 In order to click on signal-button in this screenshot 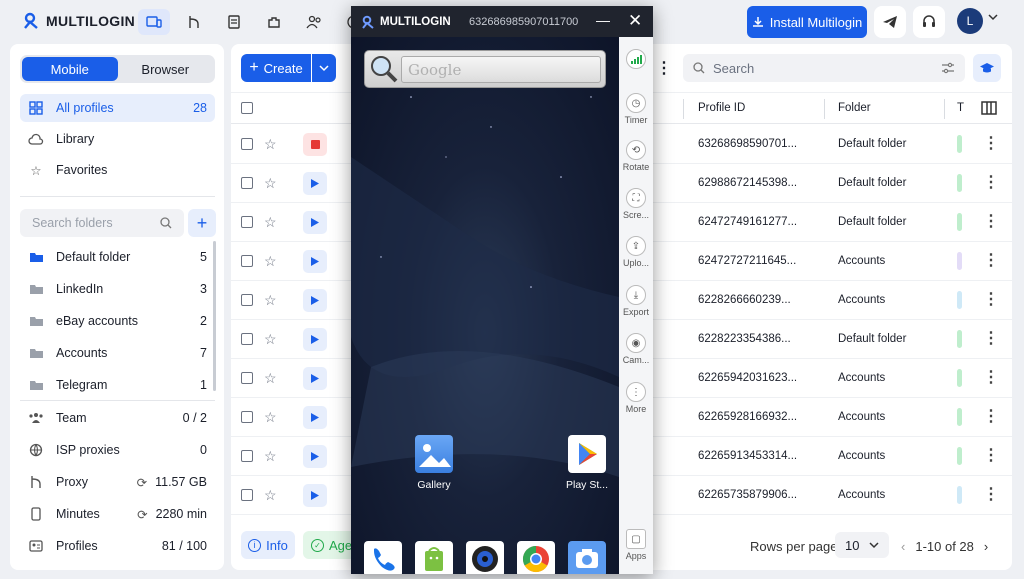, I will do `click(636, 60)`.